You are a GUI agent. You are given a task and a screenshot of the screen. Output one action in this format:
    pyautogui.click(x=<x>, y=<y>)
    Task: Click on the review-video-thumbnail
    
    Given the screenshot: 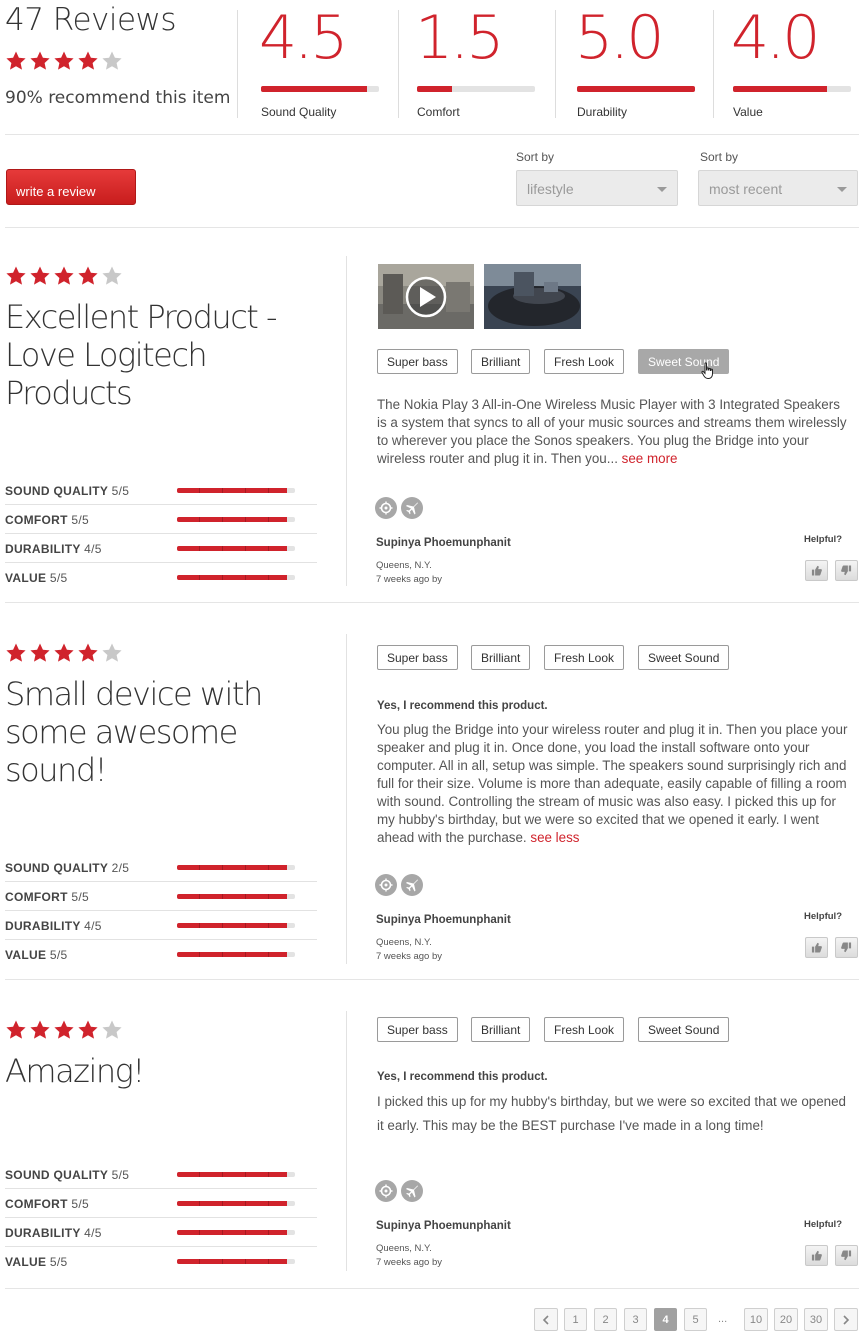 What is the action you would take?
    pyautogui.click(x=426, y=296)
    